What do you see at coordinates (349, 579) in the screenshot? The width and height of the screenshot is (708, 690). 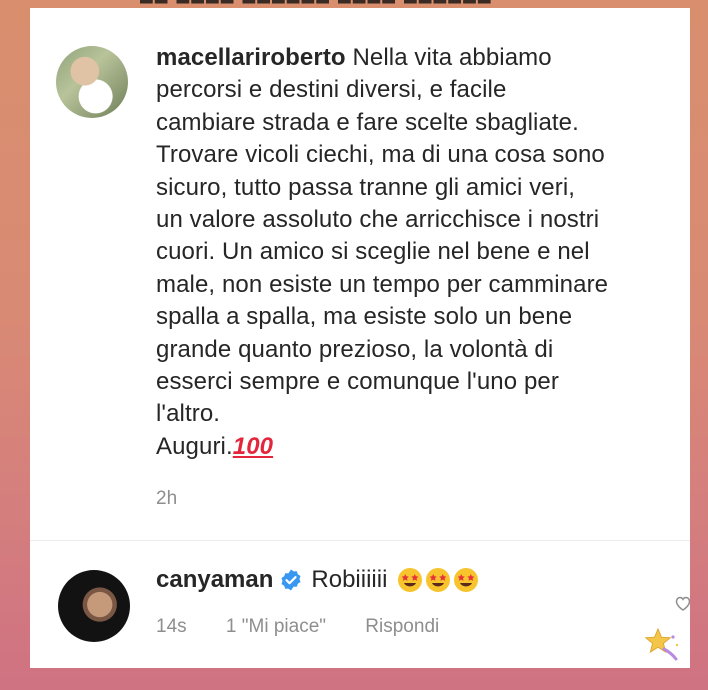 I see `reply-text: Robiiiiii` at bounding box center [349, 579].